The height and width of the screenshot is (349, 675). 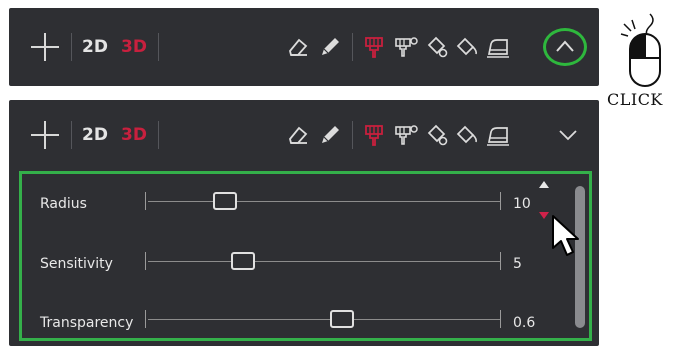 What do you see at coordinates (324, 201) in the screenshot?
I see `radius-track` at bounding box center [324, 201].